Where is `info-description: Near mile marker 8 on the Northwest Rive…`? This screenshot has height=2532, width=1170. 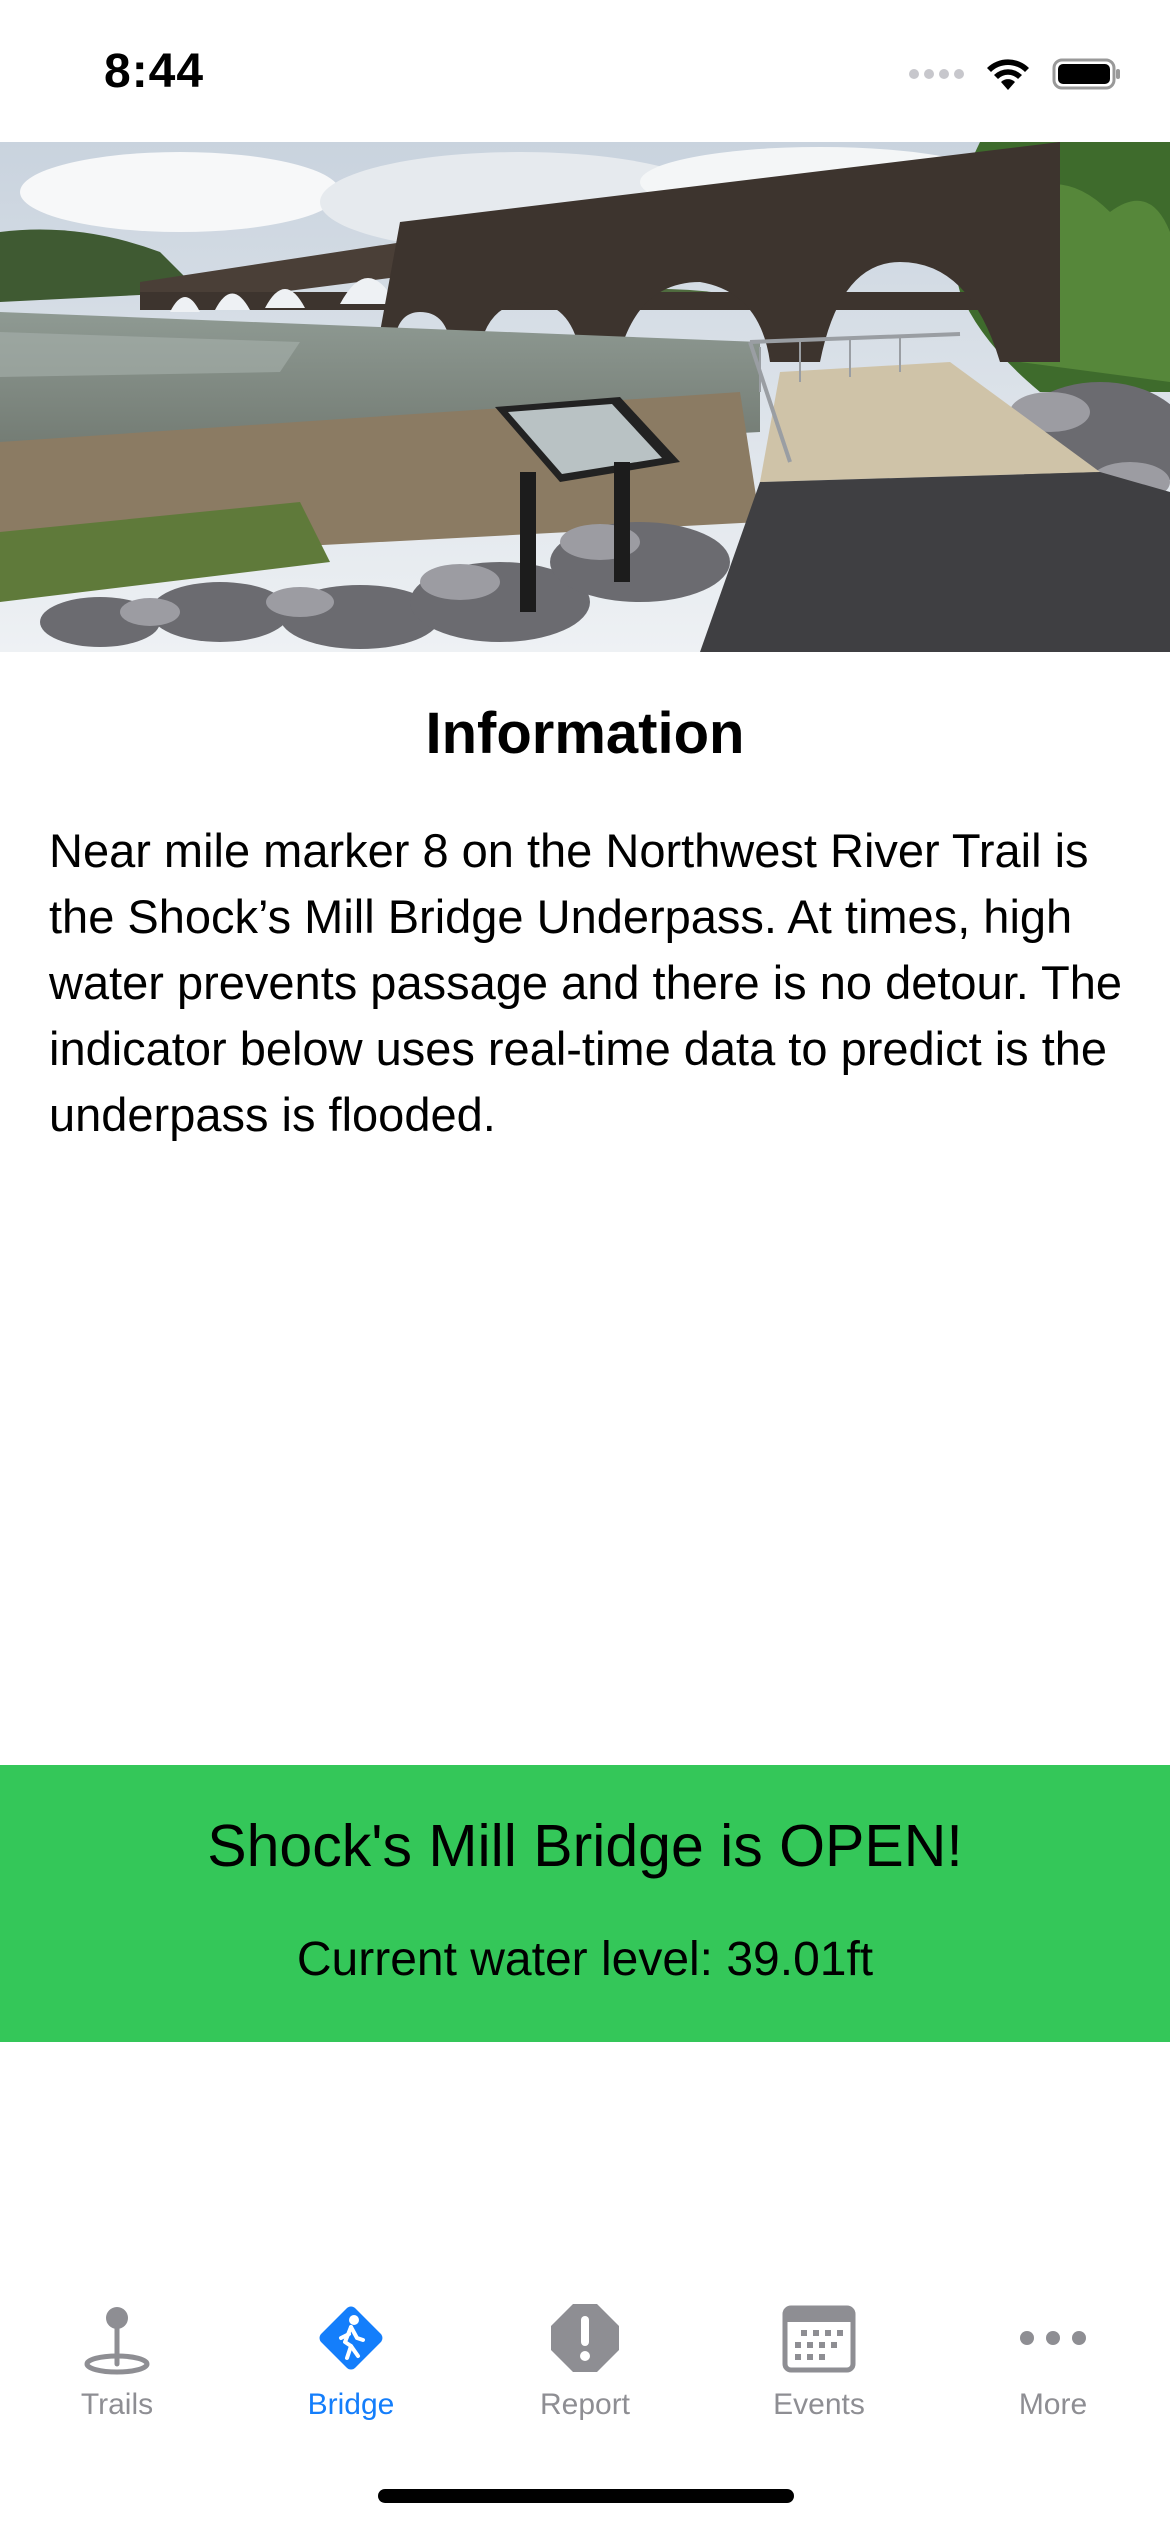
info-description: Near mile marker 8 on the Northwest Rive… is located at coordinates (585, 982).